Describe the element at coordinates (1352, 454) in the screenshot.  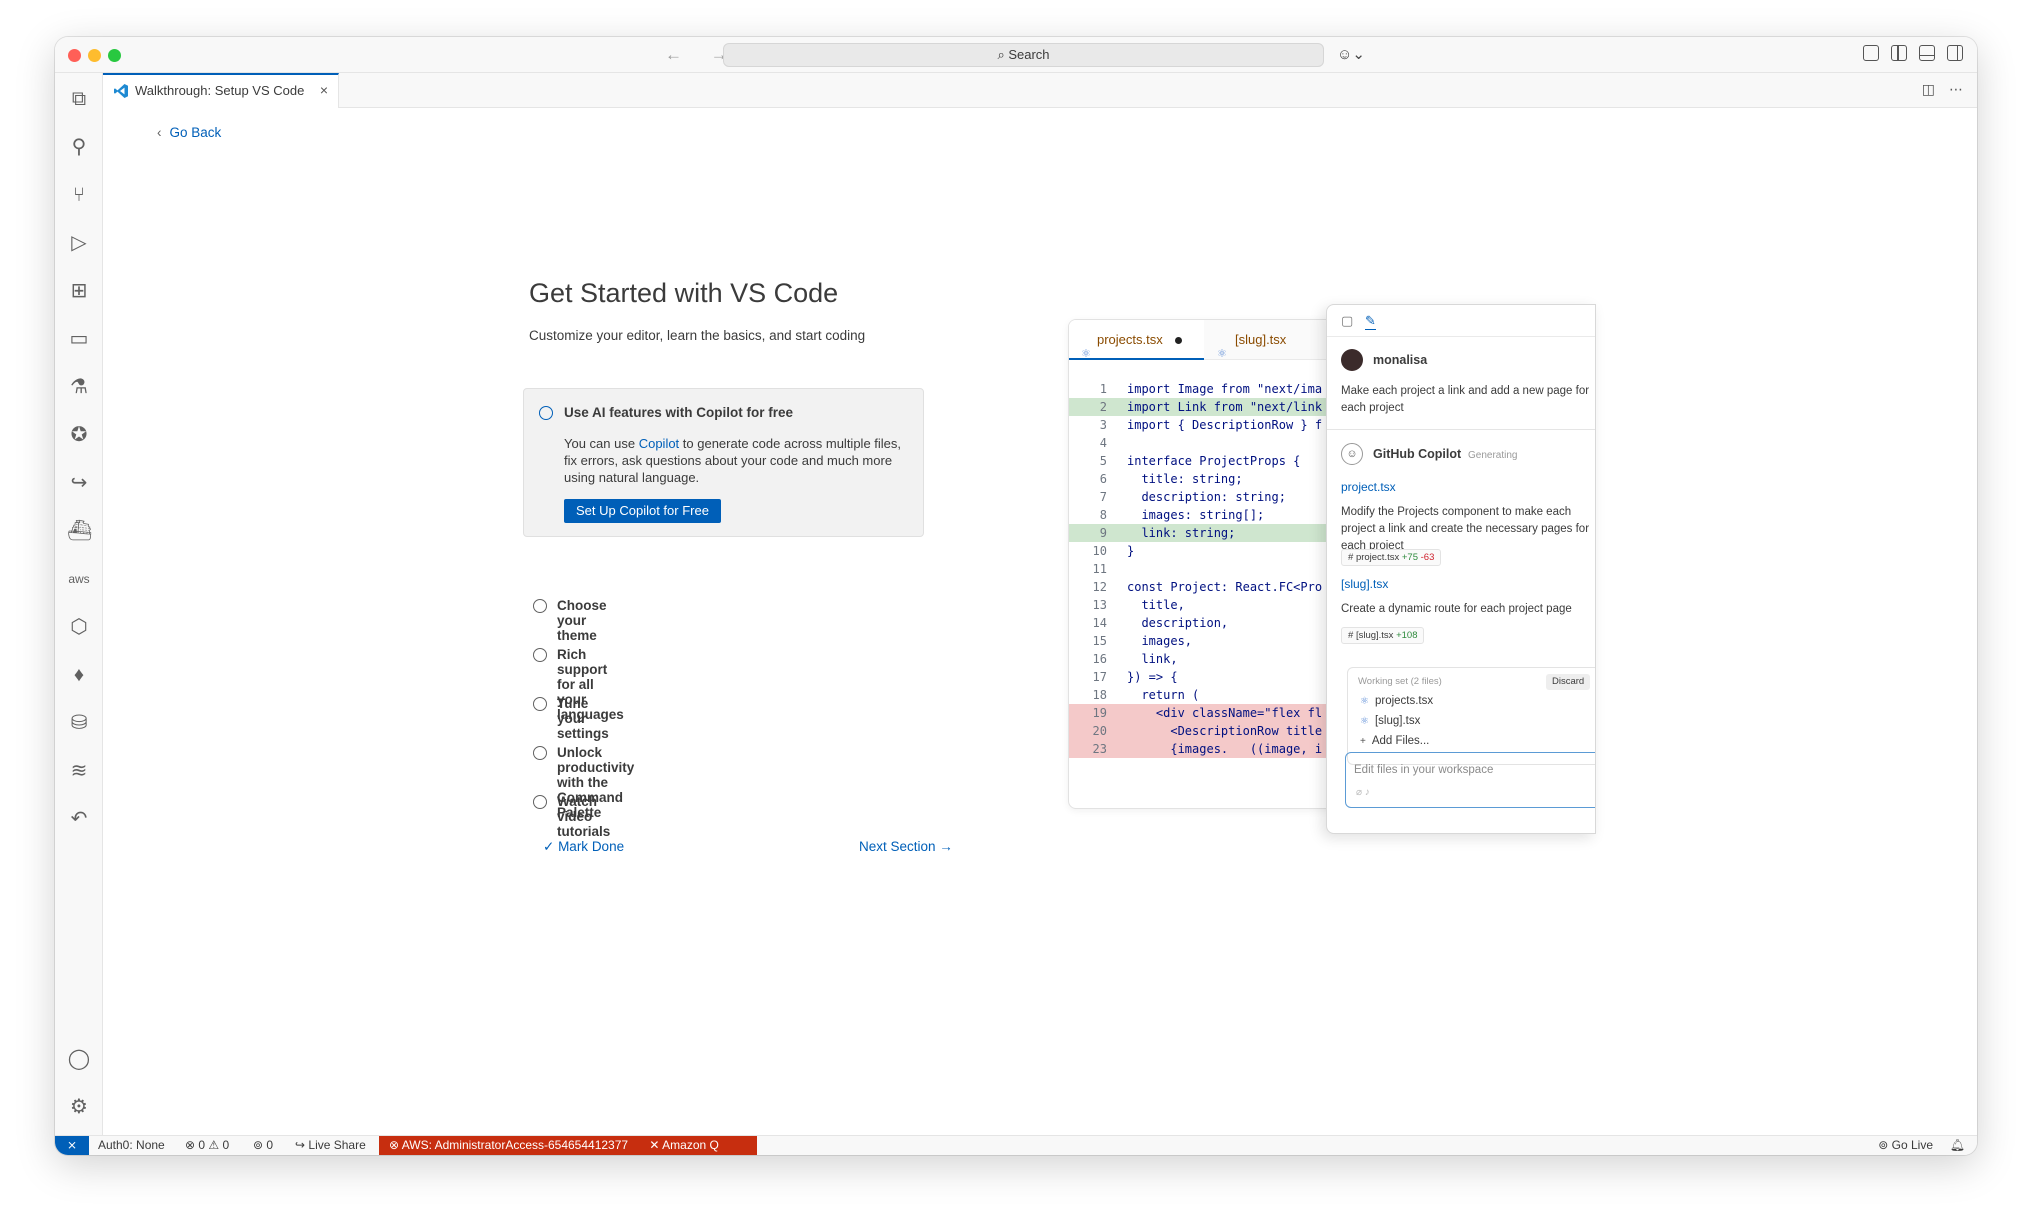
I see `copilot-icon: ☺` at that location.